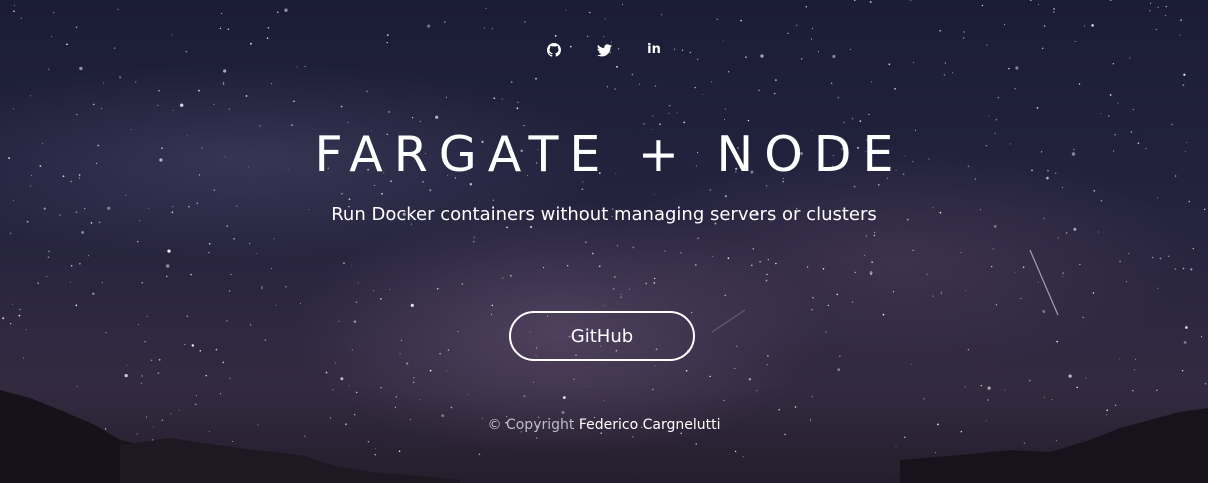 The height and width of the screenshot is (483, 1208). Describe the element at coordinates (650, 425) in the screenshot. I see `author-link: Federico Cargnelutti` at that location.